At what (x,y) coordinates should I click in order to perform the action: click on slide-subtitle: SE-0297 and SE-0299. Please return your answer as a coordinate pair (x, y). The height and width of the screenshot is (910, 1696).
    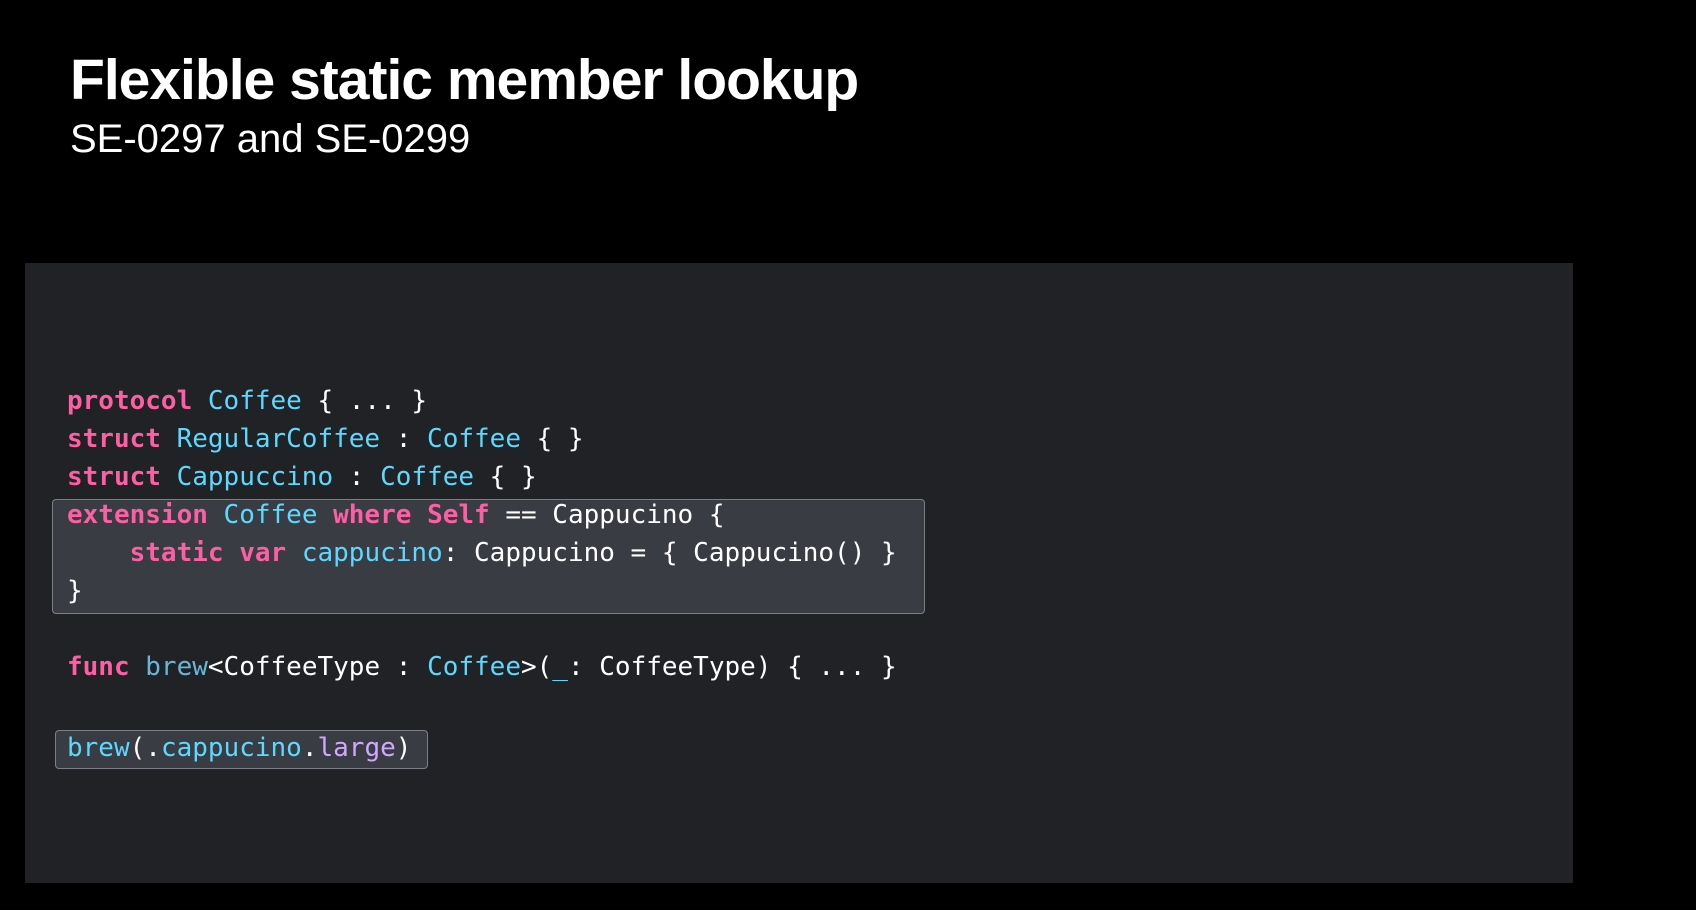
    Looking at the image, I should click on (270, 139).